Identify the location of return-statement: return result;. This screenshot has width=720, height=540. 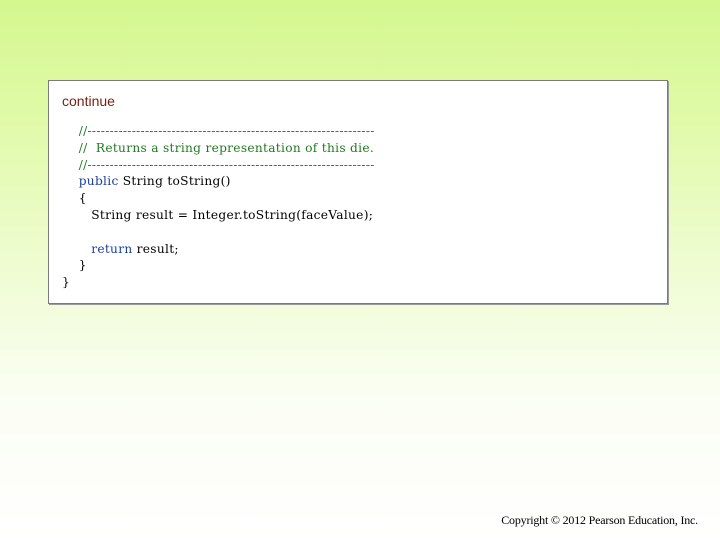
(218, 249).